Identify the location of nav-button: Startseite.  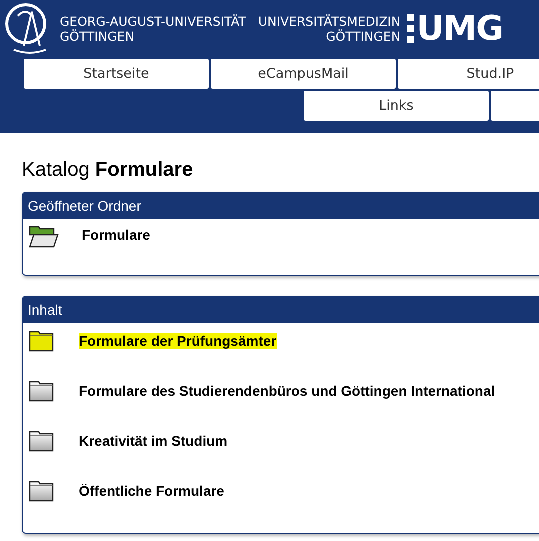
(116, 74).